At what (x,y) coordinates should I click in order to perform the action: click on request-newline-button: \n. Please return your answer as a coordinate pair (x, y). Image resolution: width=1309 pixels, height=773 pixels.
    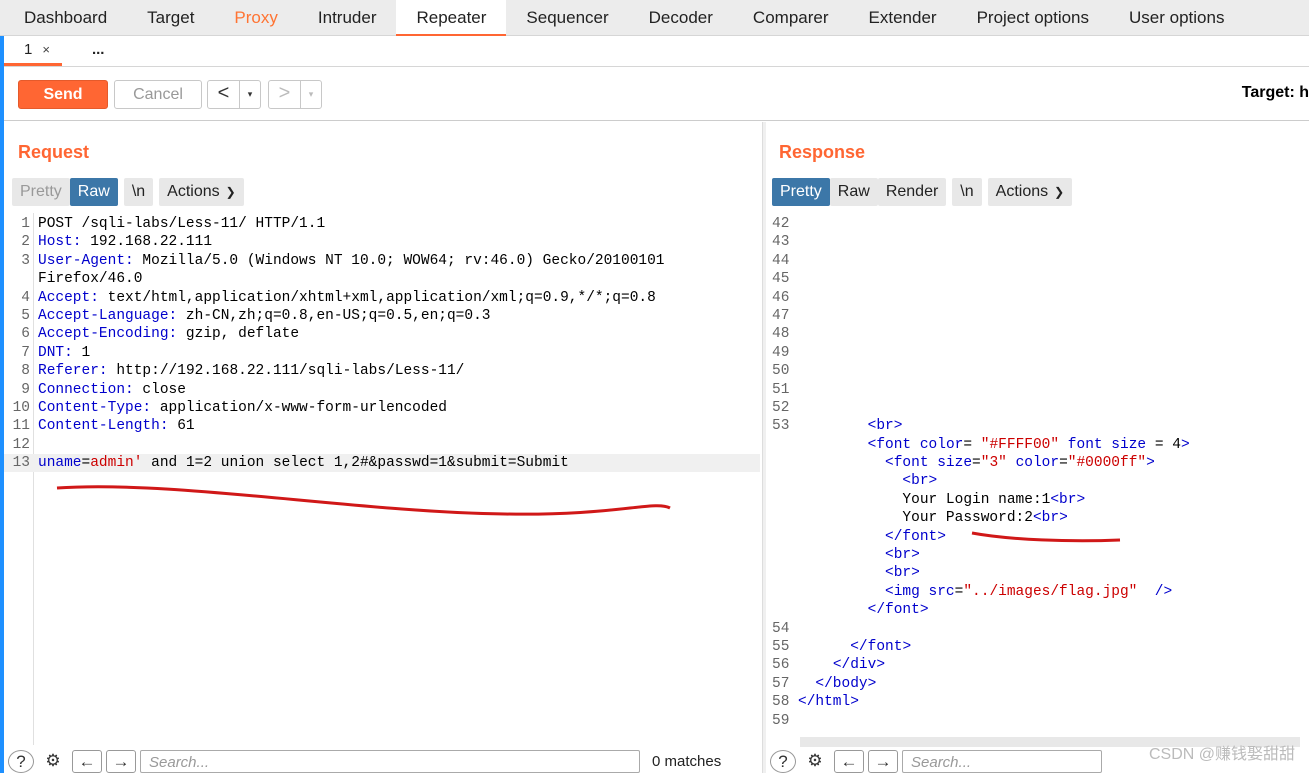
    Looking at the image, I should click on (138, 192).